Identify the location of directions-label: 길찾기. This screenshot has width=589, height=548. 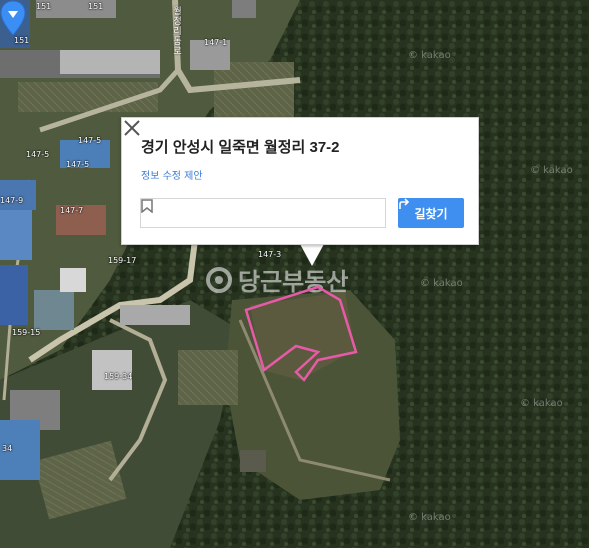
(431, 213).